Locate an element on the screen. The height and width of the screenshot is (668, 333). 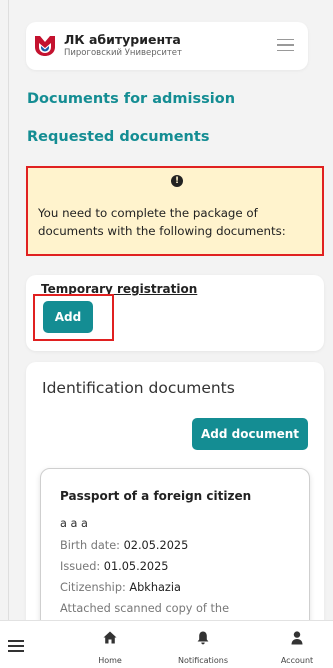
section-title: Requested documents is located at coordinates (118, 137).